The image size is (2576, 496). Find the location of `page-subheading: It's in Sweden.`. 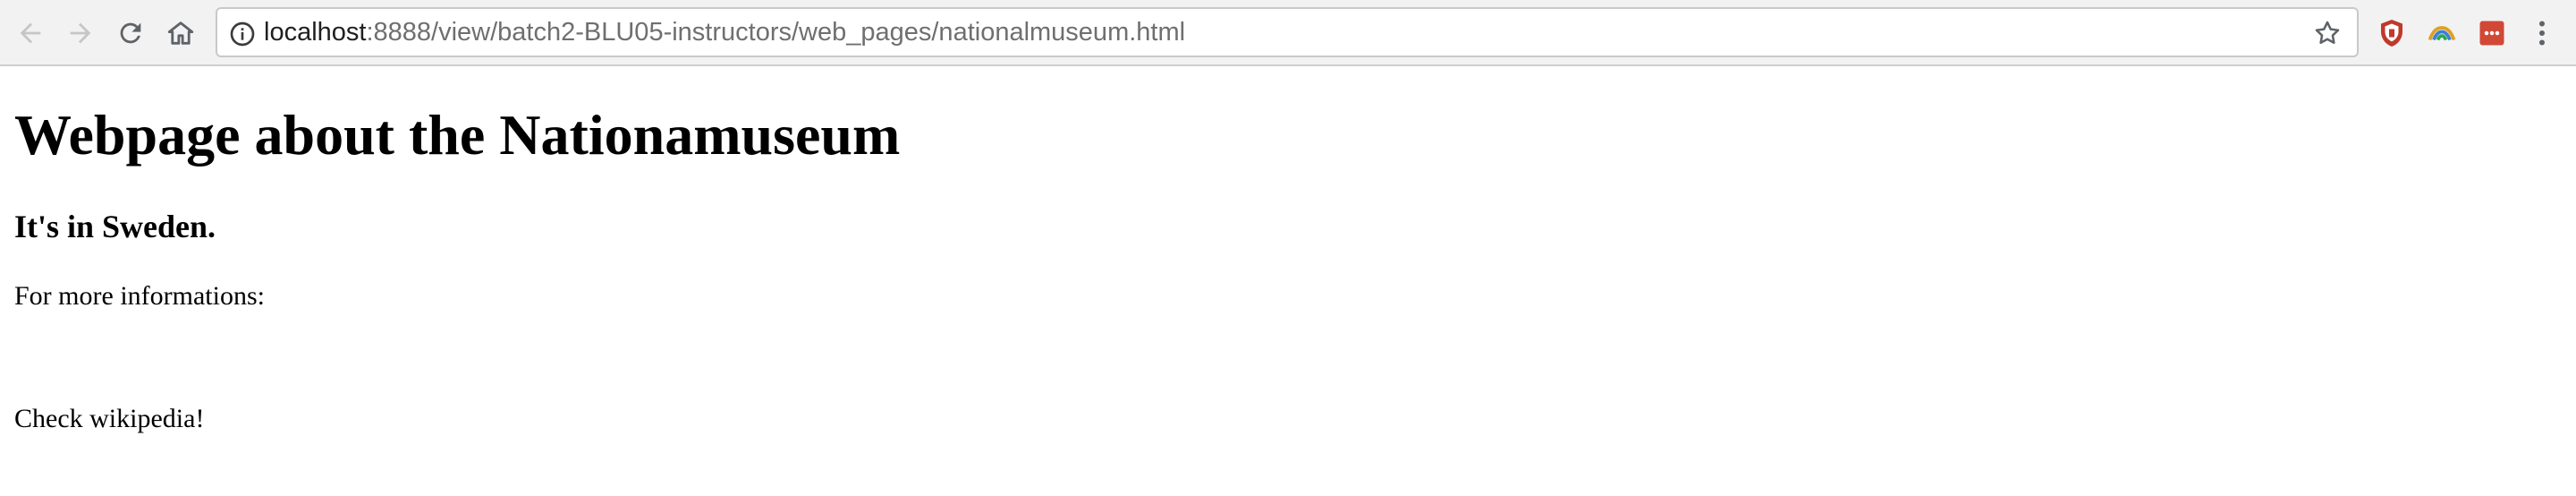

page-subheading: It's in Sweden. is located at coordinates (115, 226).